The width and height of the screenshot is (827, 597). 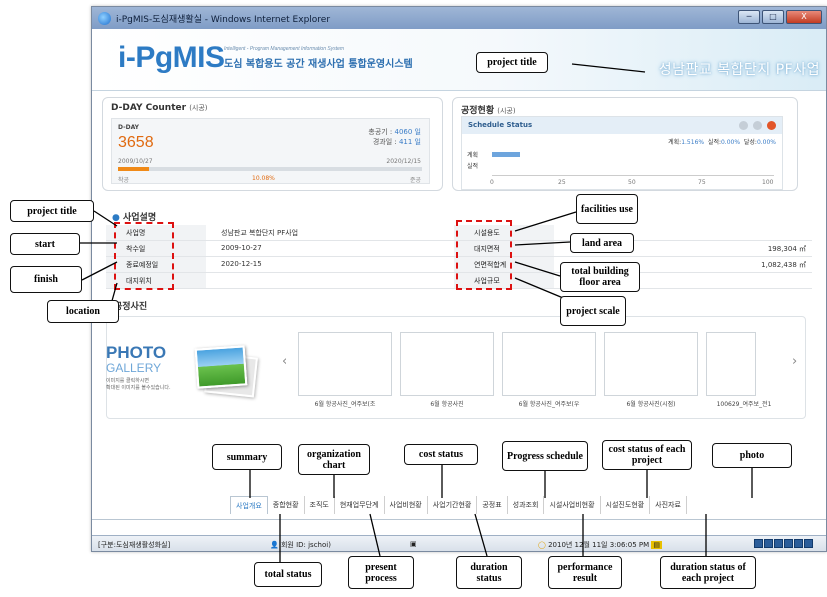 I want to click on callout-duration-each-project: duration status of each project, so click(x=708, y=572).